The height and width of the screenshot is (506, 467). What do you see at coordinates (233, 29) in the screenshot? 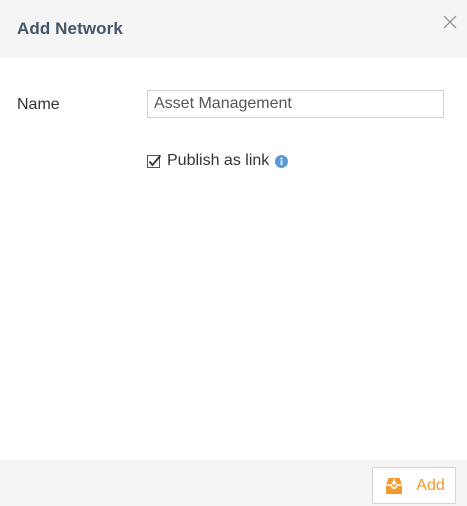
I see `dialog-header: Add Network` at bounding box center [233, 29].